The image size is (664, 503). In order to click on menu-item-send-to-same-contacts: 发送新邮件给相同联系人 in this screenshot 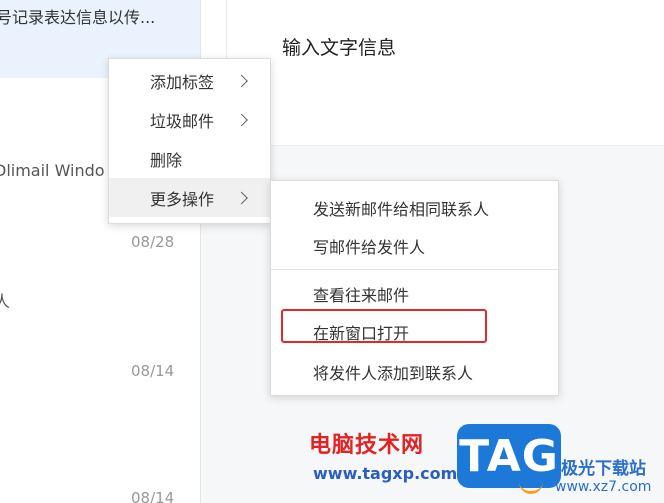, I will do `click(414, 207)`.